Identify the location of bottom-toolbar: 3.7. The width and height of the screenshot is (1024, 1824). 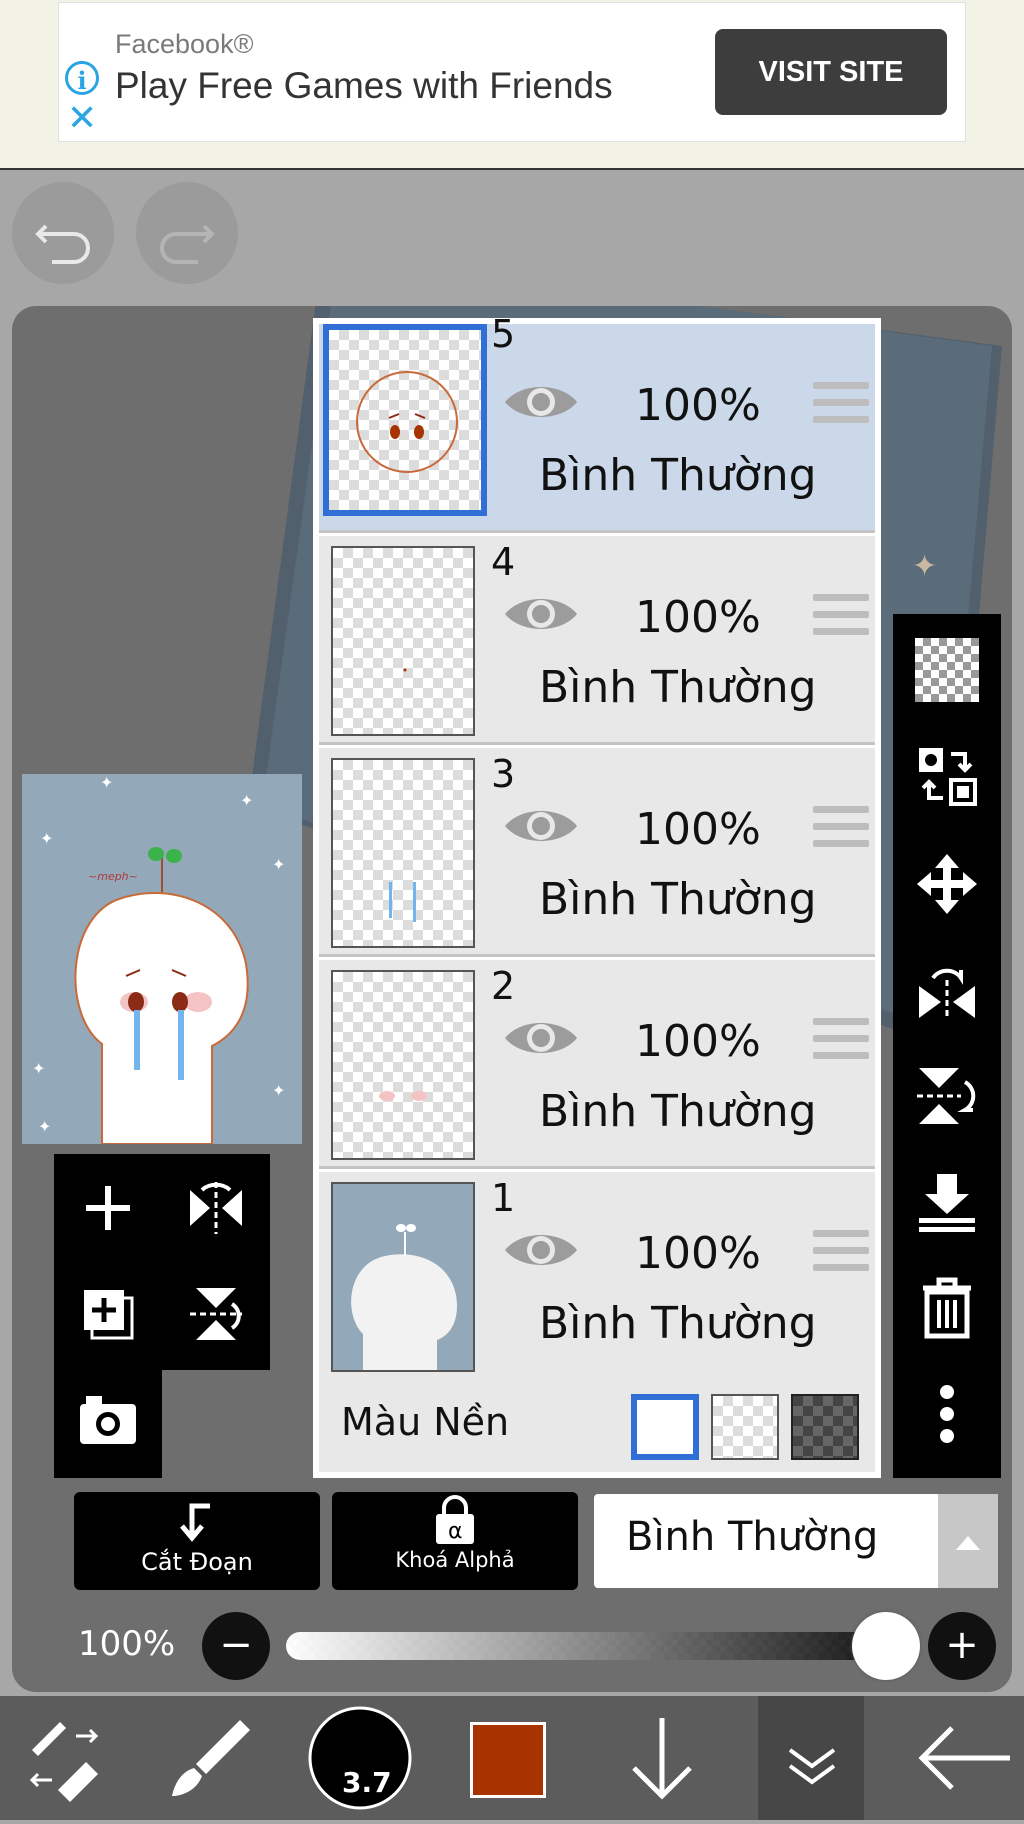
(512, 1758).